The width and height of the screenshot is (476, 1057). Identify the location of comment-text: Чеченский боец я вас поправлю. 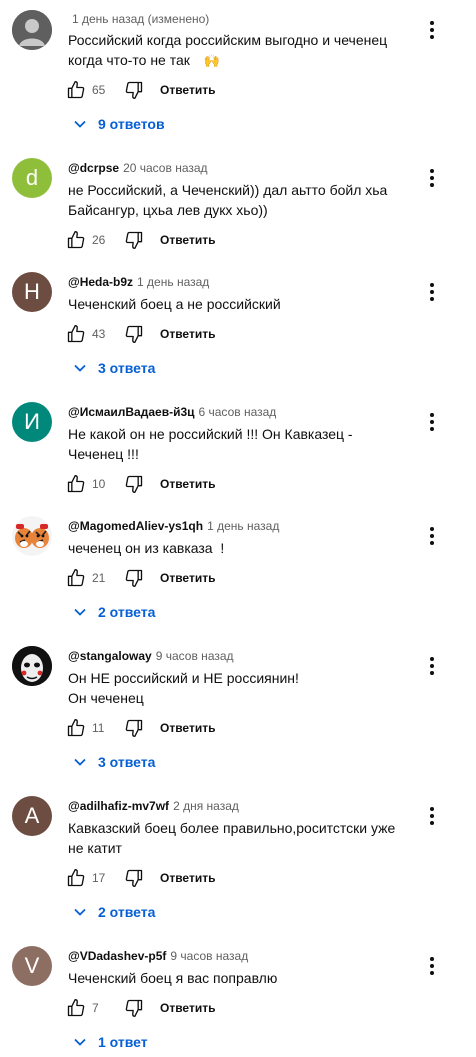
(238, 978).